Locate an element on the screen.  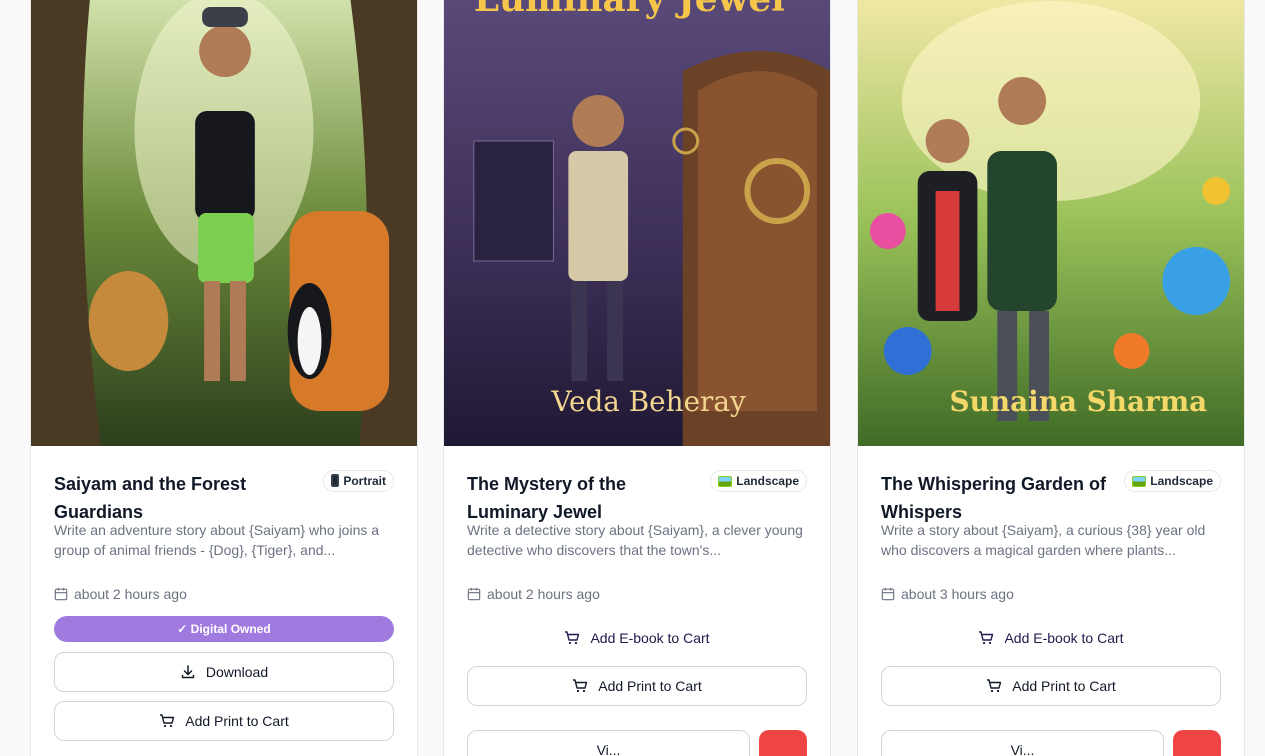
phone-icon is located at coordinates (335, 480).